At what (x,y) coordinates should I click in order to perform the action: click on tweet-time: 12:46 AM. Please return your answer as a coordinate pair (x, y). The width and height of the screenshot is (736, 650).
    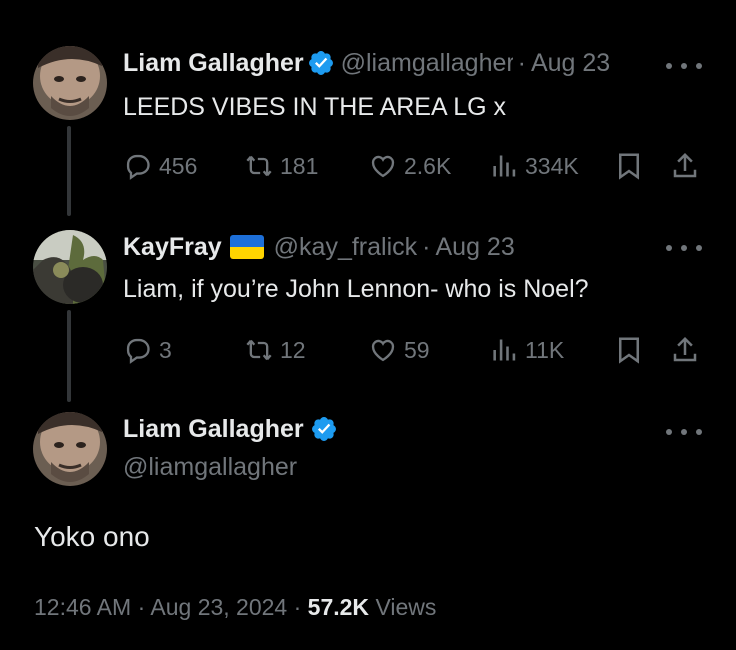
    Looking at the image, I should click on (82, 607).